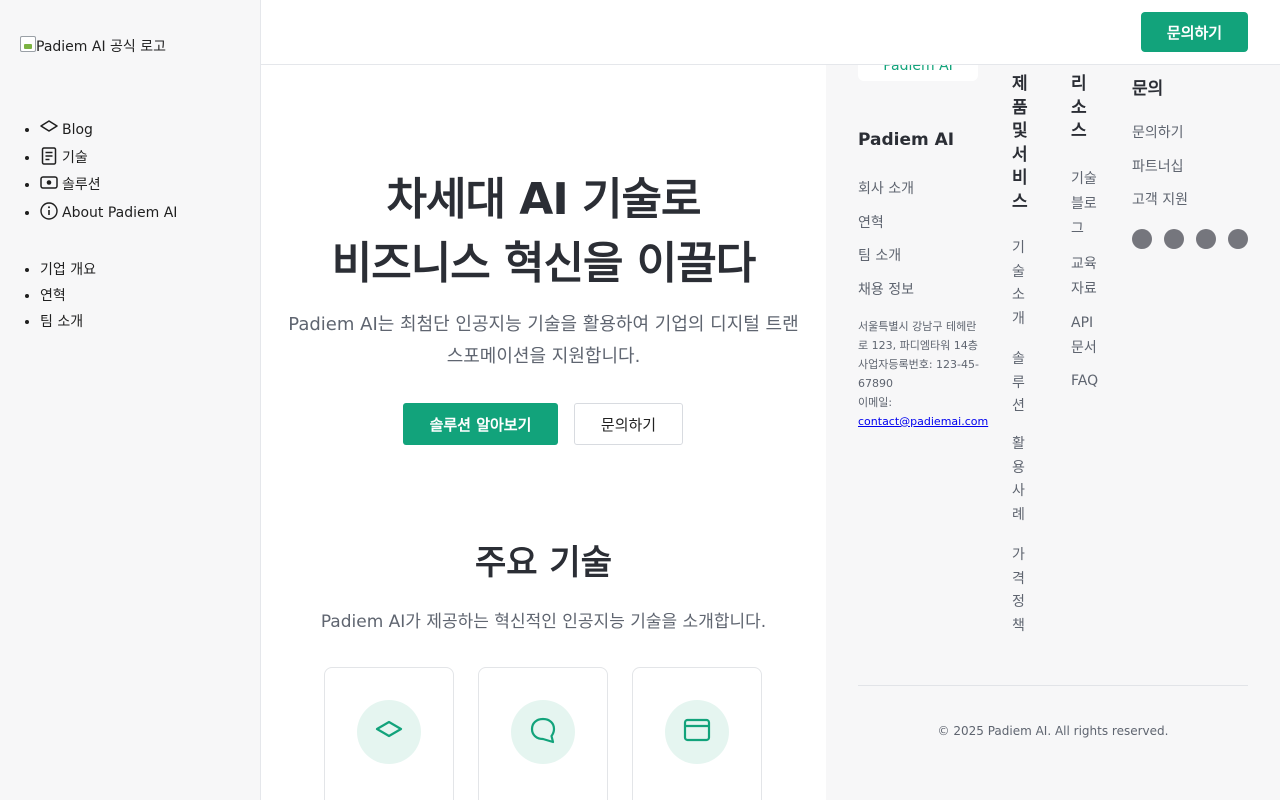  I want to click on sidebar-item-label: 기업 개요, so click(68, 270).